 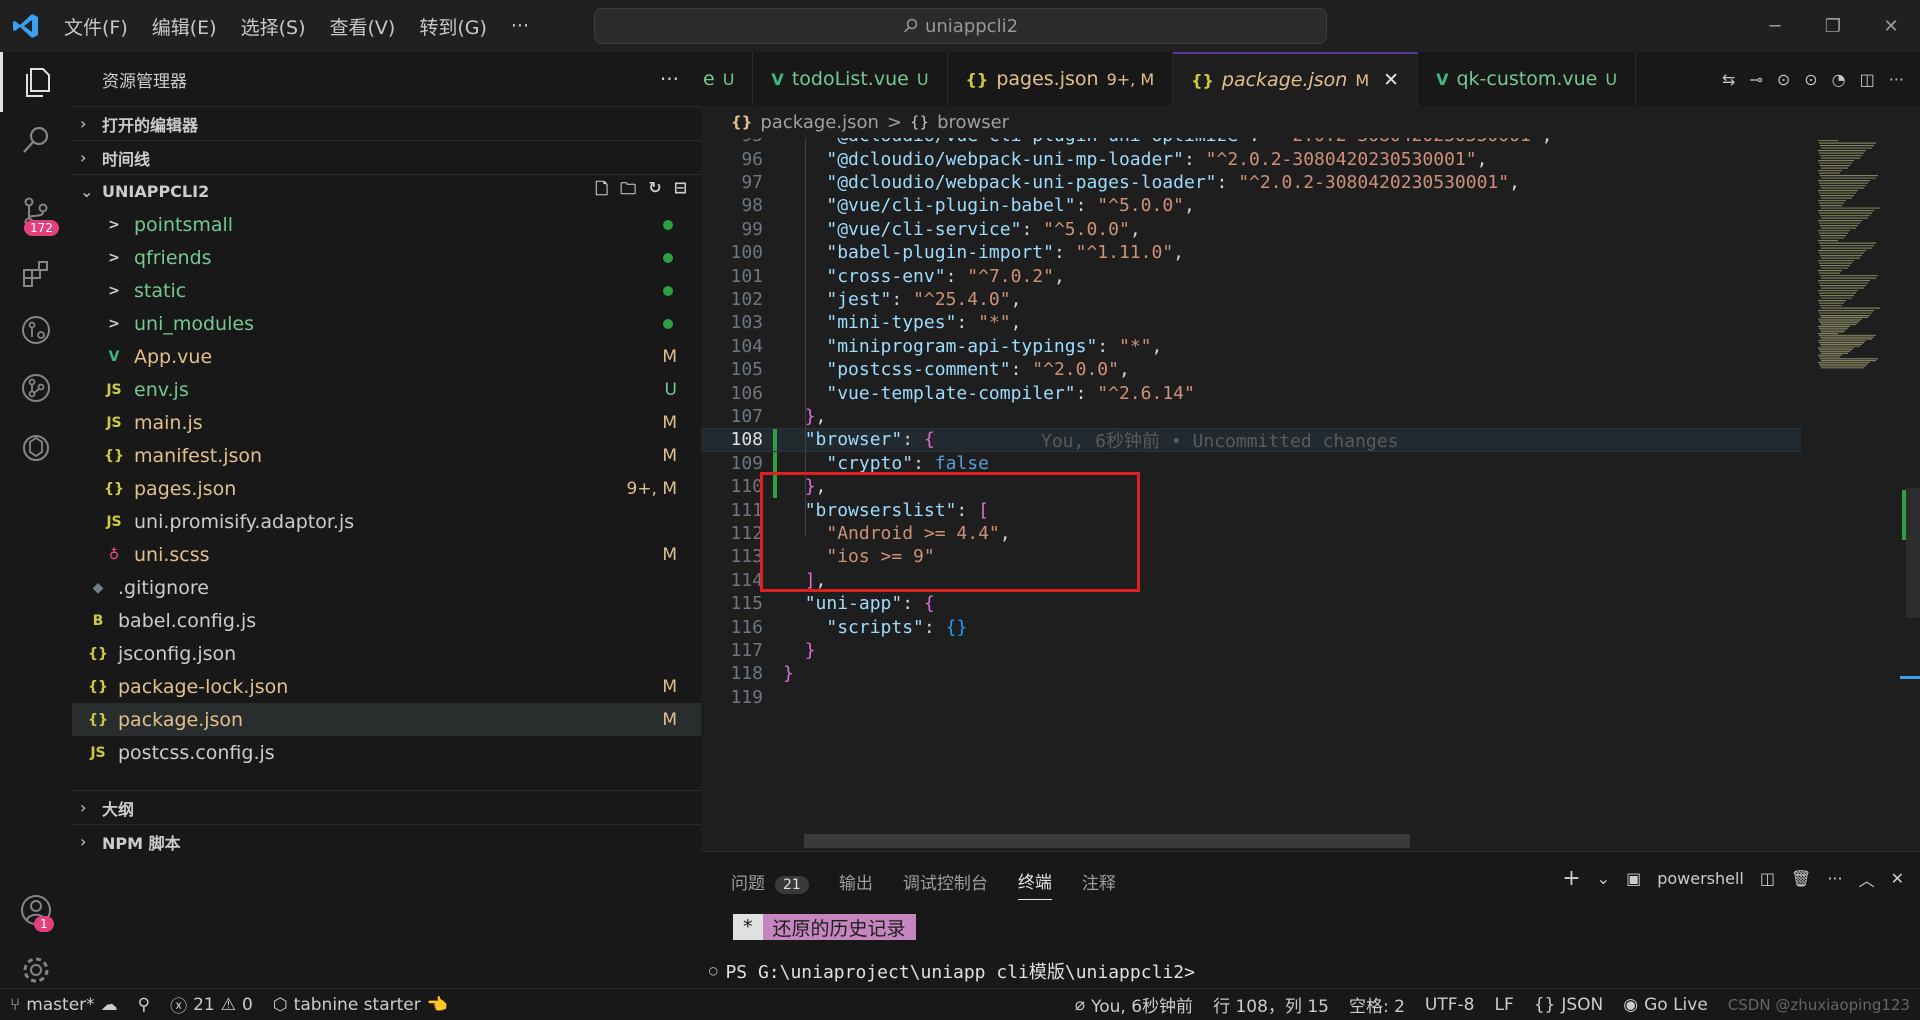 What do you see at coordinates (1527, 79) in the screenshot?
I see `editor-tab: Vqk-custom.vue U` at bounding box center [1527, 79].